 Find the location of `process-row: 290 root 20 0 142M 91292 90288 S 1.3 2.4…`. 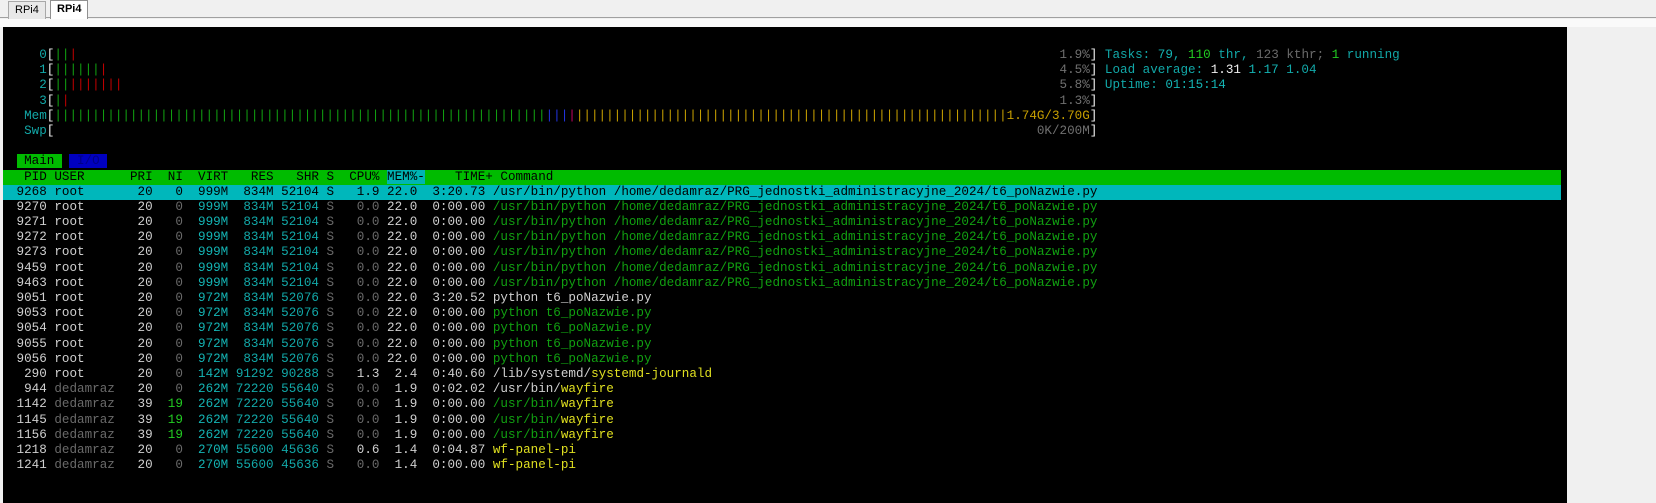

process-row: 290 root 20 0 142M 91292 90288 S 1.3 2.4… is located at coordinates (782, 374).